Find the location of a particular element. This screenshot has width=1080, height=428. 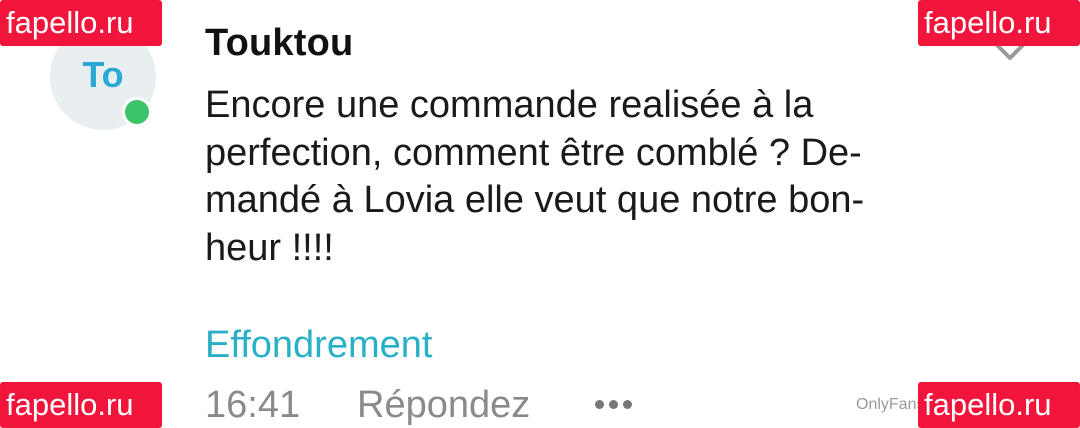

onlyfans-credit: OnlyFans is located at coordinates (890, 404).